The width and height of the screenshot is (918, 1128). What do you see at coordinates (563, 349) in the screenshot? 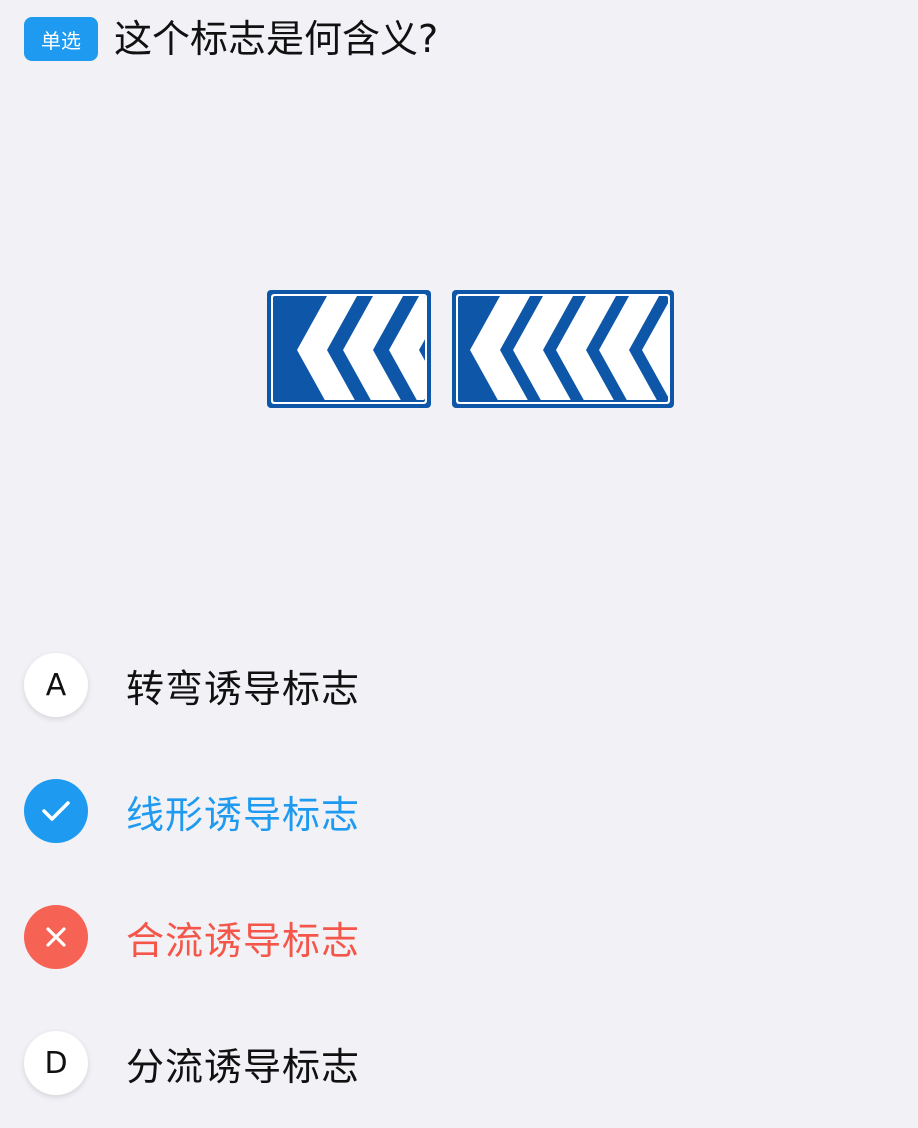
I see `sign-panel-right` at bounding box center [563, 349].